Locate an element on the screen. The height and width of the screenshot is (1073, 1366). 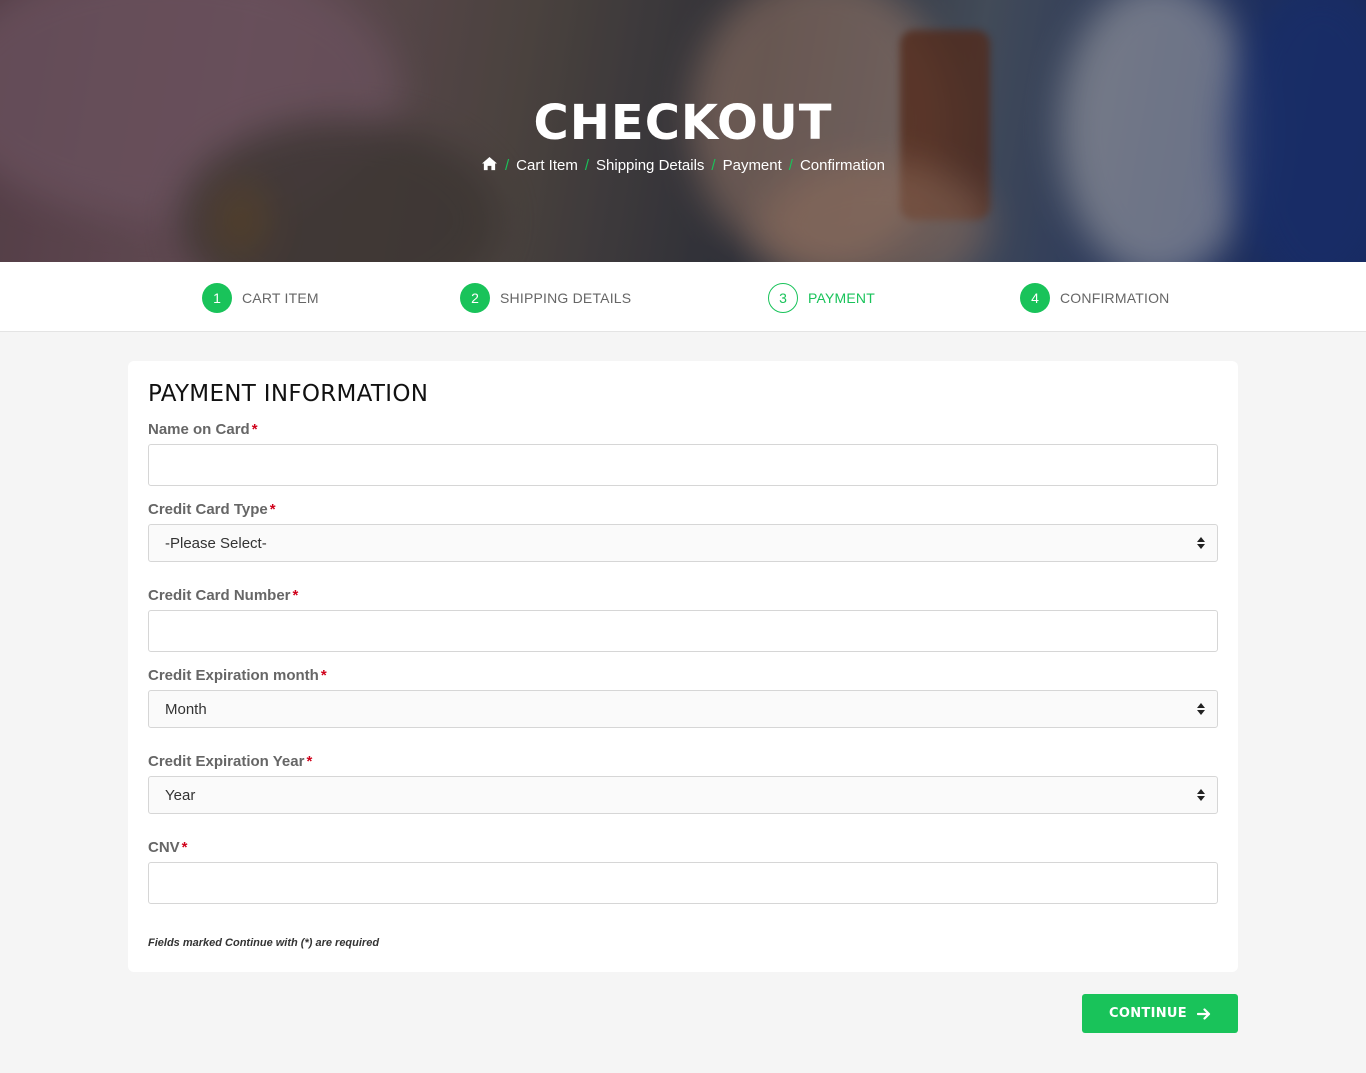
exp-month-field: Credit Expiration month * Month is located at coordinates (683, 697).